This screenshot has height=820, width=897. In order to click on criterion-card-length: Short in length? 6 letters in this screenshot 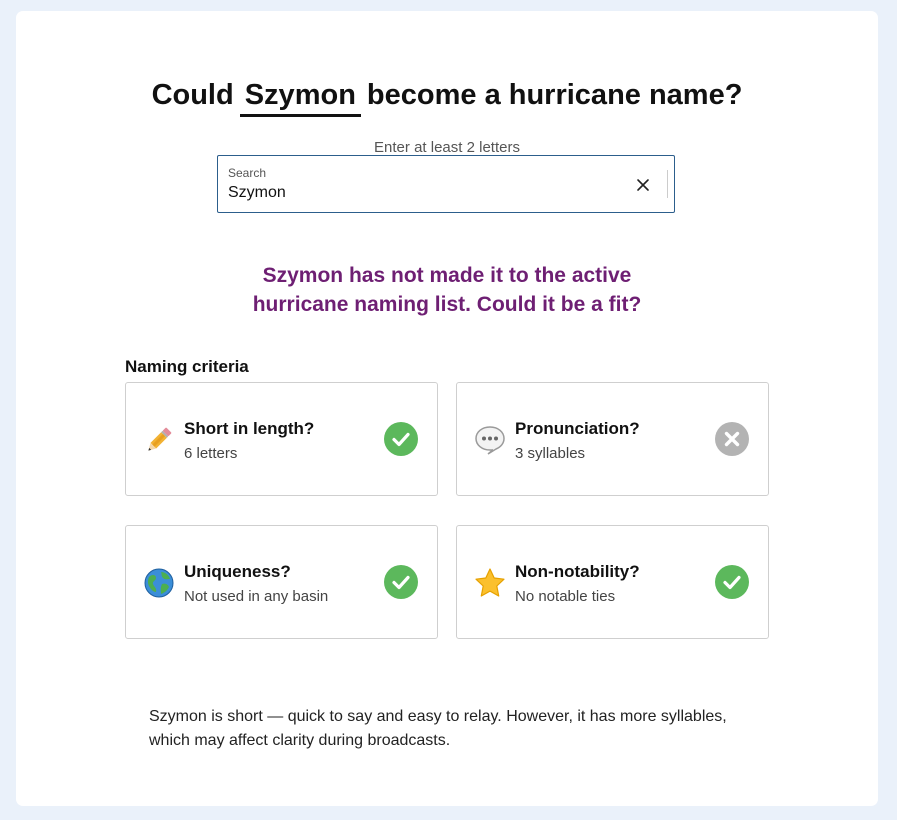, I will do `click(281, 439)`.